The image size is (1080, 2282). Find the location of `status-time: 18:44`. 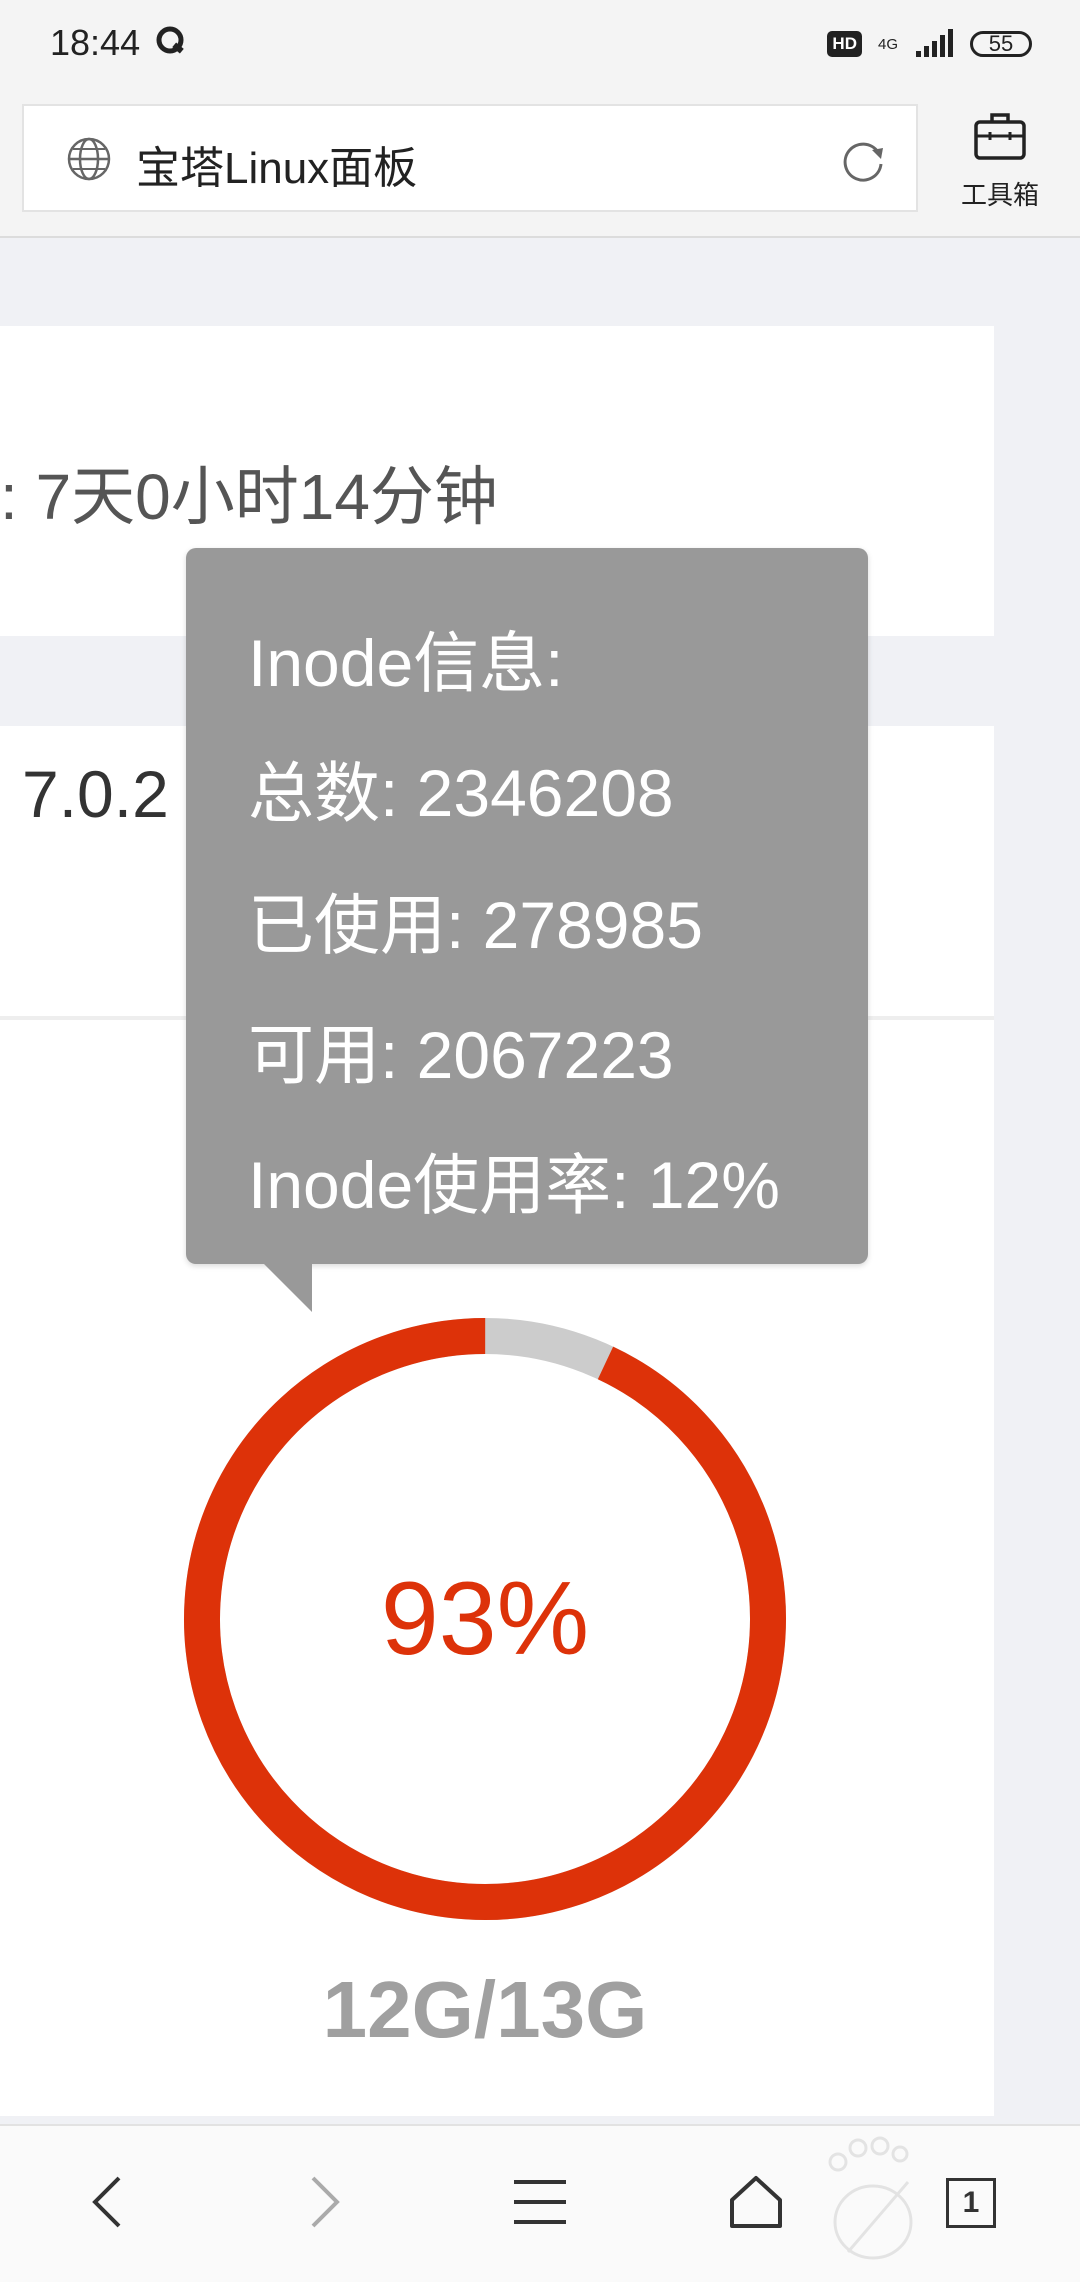

status-time: 18:44 is located at coordinates (95, 42).